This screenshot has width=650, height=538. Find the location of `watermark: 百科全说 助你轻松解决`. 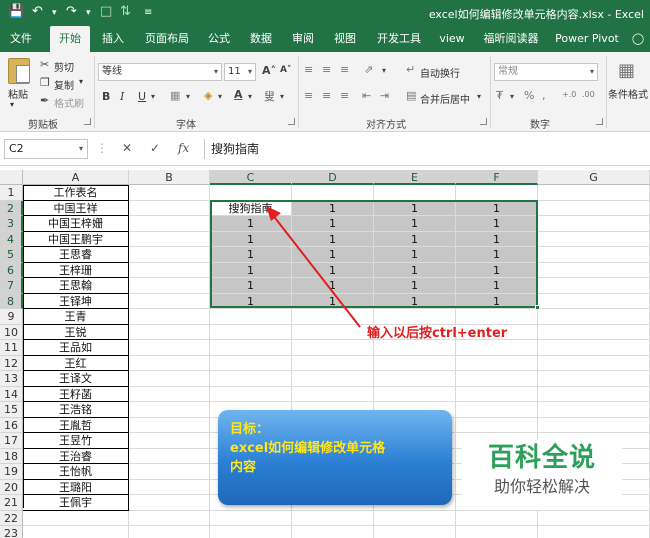

watermark: 百科全说 助你轻松解决 is located at coordinates (542, 475).